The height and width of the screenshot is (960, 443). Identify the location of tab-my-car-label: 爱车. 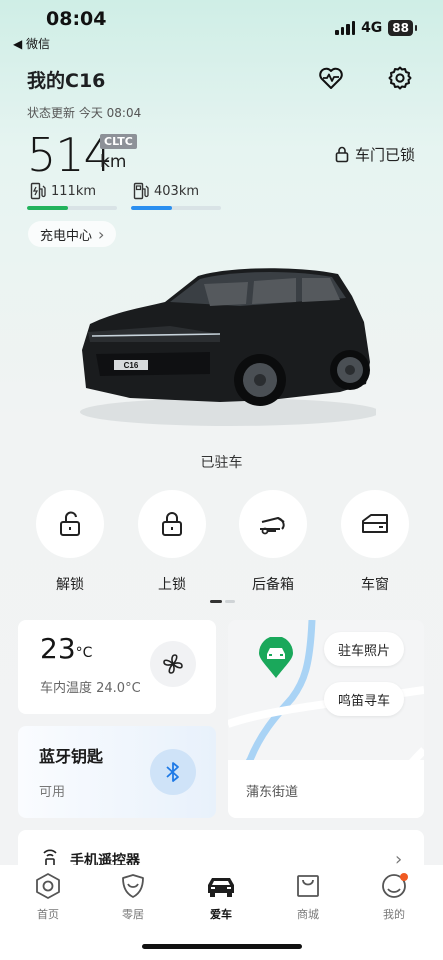
(221, 914).